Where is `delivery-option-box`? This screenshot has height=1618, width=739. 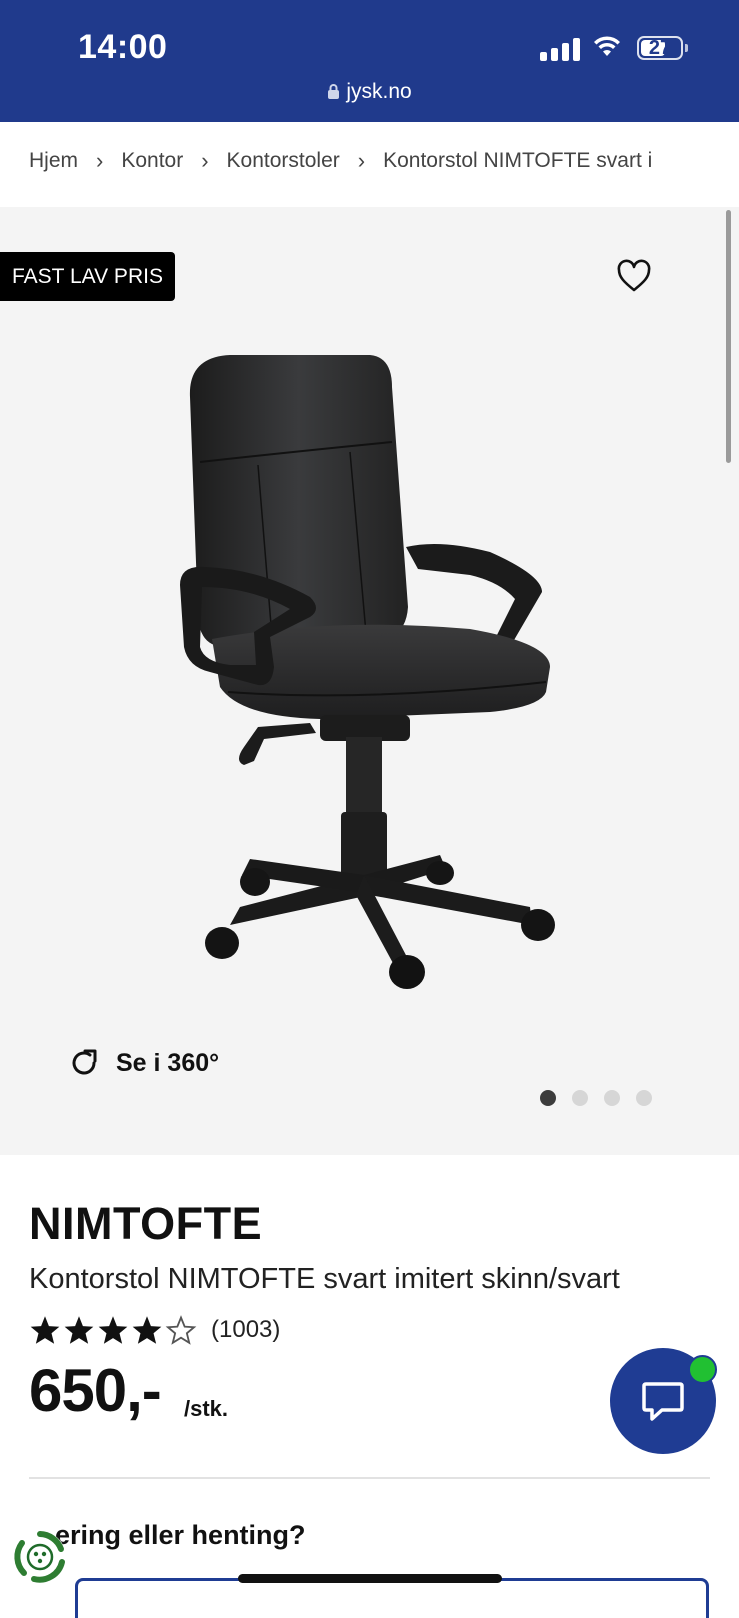 delivery-option-box is located at coordinates (392, 1598).